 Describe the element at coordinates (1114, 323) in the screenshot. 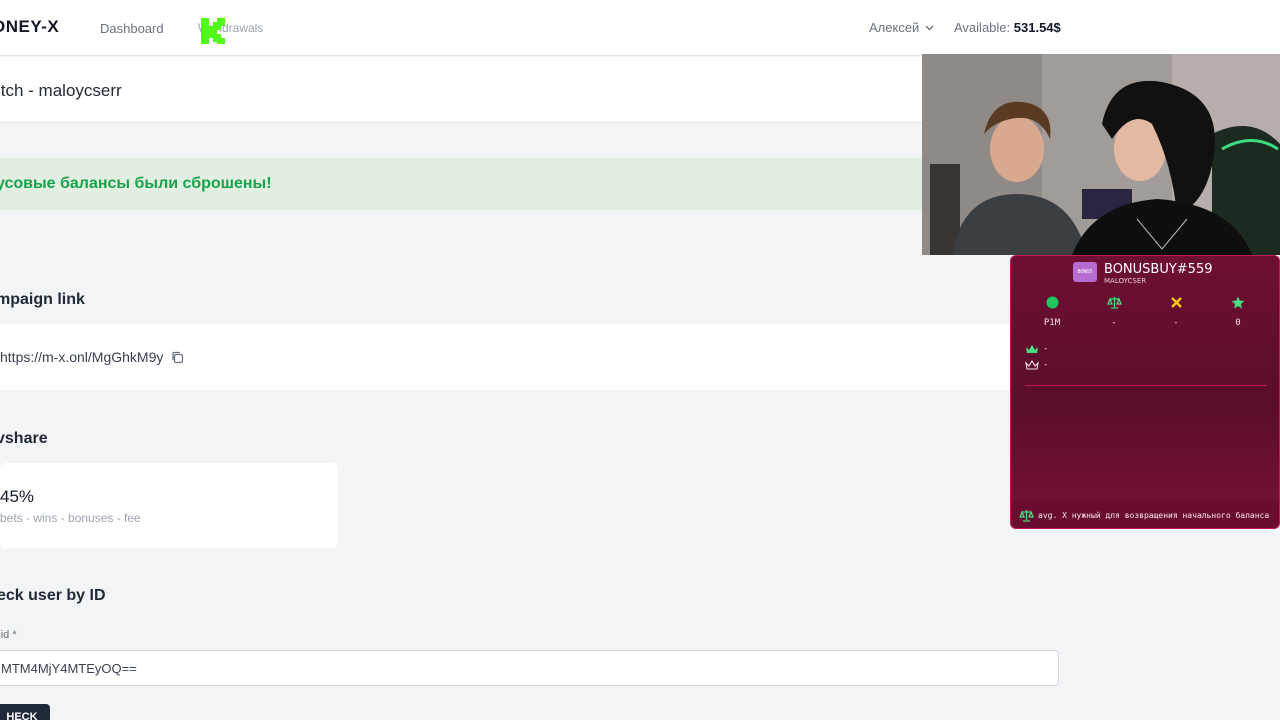

I see `stat-balance-value: -` at that location.